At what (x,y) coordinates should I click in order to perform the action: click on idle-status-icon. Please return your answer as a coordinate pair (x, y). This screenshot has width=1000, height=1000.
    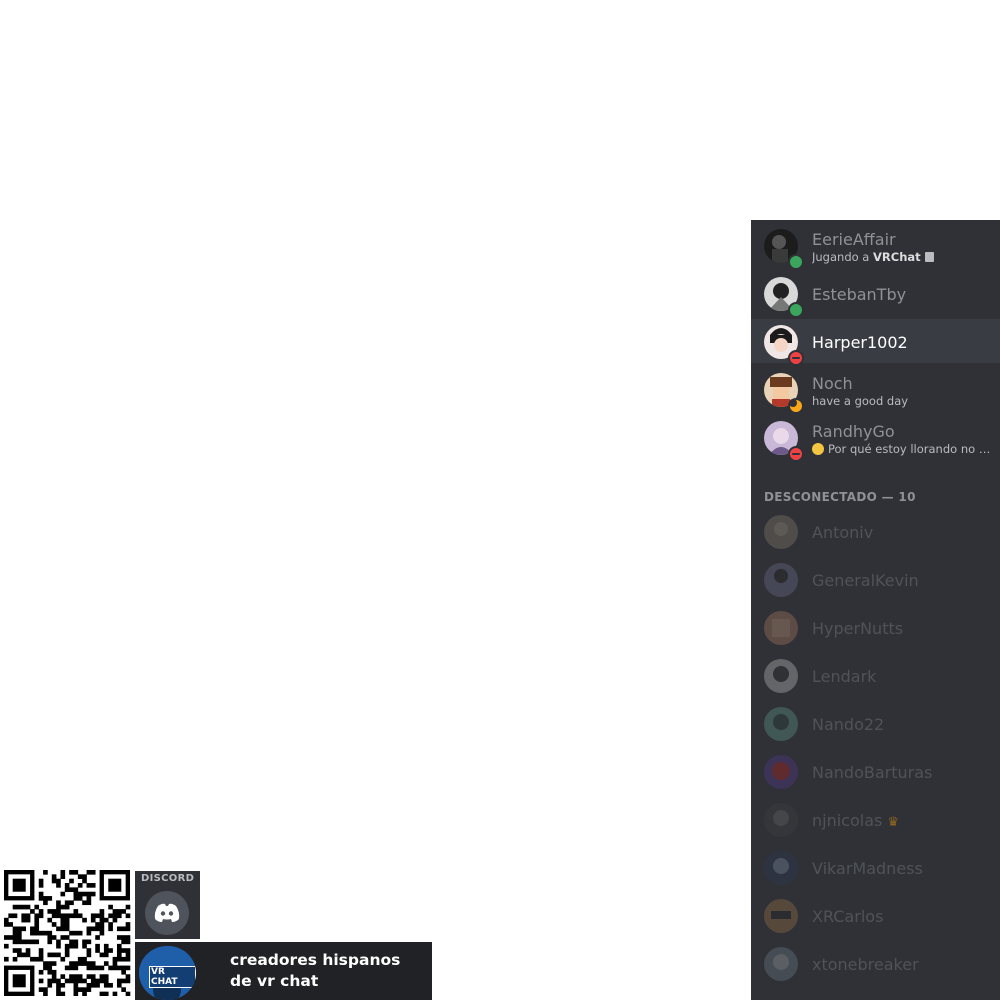
    Looking at the image, I should click on (796, 406).